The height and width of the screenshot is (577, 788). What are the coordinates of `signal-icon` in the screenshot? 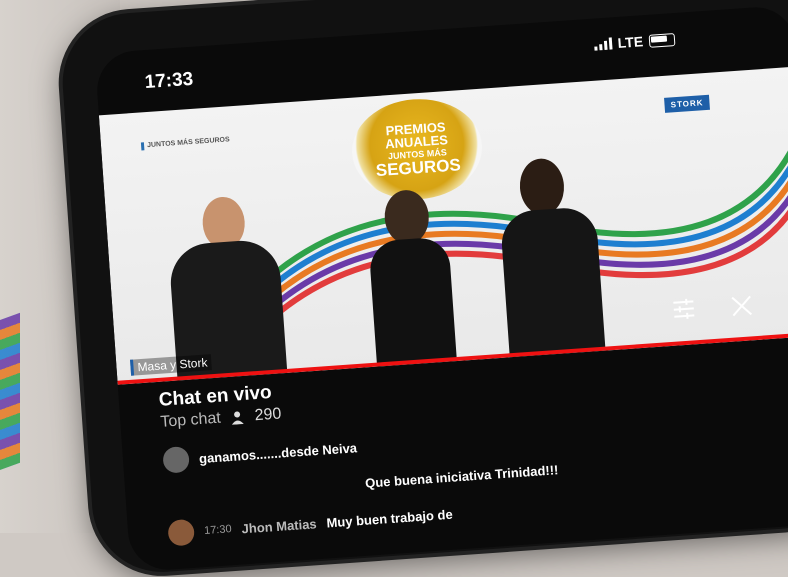 It's located at (602, 43).